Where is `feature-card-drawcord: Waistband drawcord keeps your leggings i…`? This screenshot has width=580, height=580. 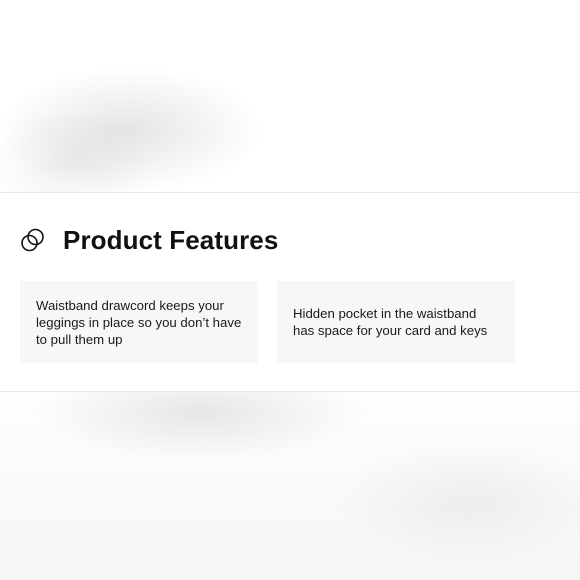 feature-card-drawcord: Waistband drawcord keeps your leggings i… is located at coordinates (139, 322).